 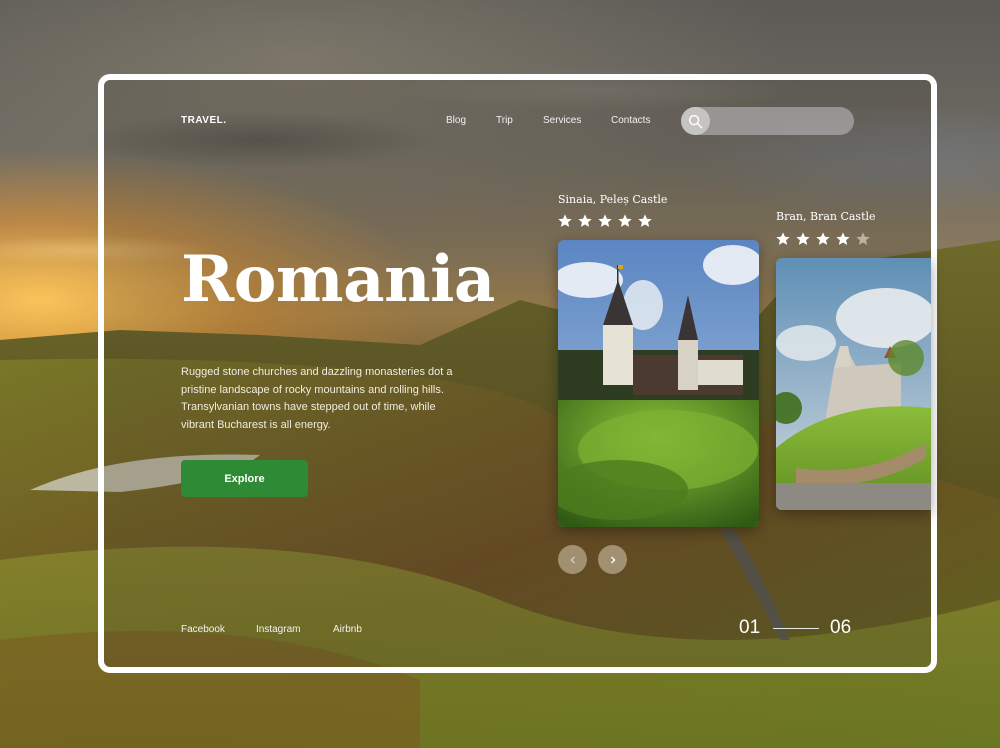 I want to click on chevron-right-icon, so click(x=612, y=559).